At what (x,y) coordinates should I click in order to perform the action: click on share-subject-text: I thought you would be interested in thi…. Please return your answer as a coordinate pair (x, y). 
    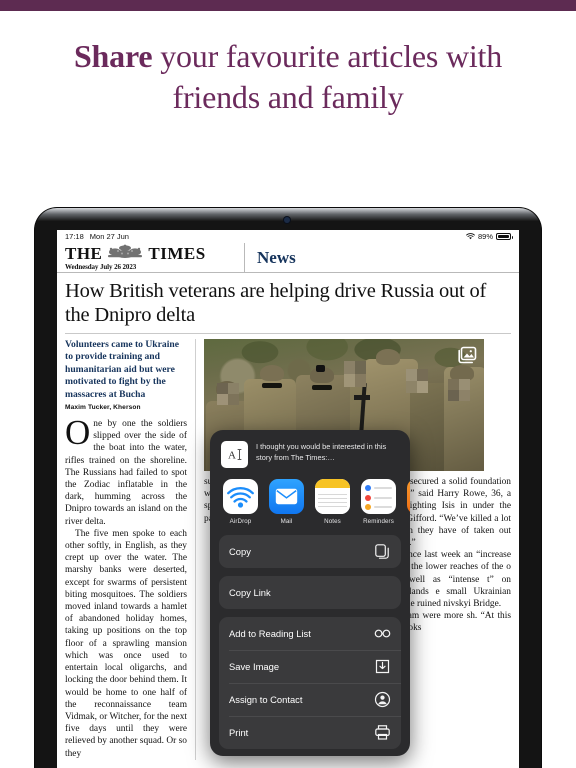
    Looking at the image, I should click on (321, 452).